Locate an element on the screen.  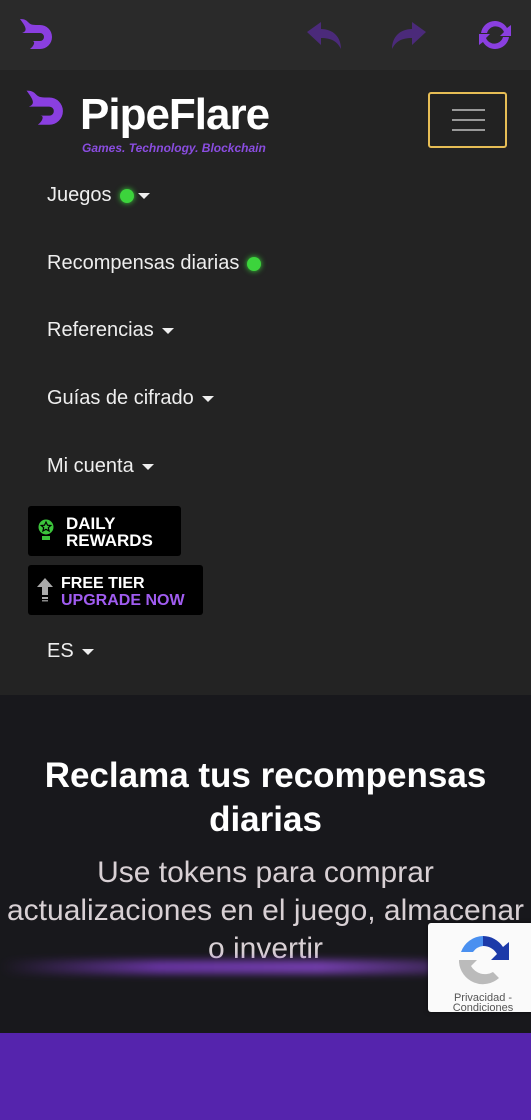
menu-label: Referencias is located at coordinates (100, 330).